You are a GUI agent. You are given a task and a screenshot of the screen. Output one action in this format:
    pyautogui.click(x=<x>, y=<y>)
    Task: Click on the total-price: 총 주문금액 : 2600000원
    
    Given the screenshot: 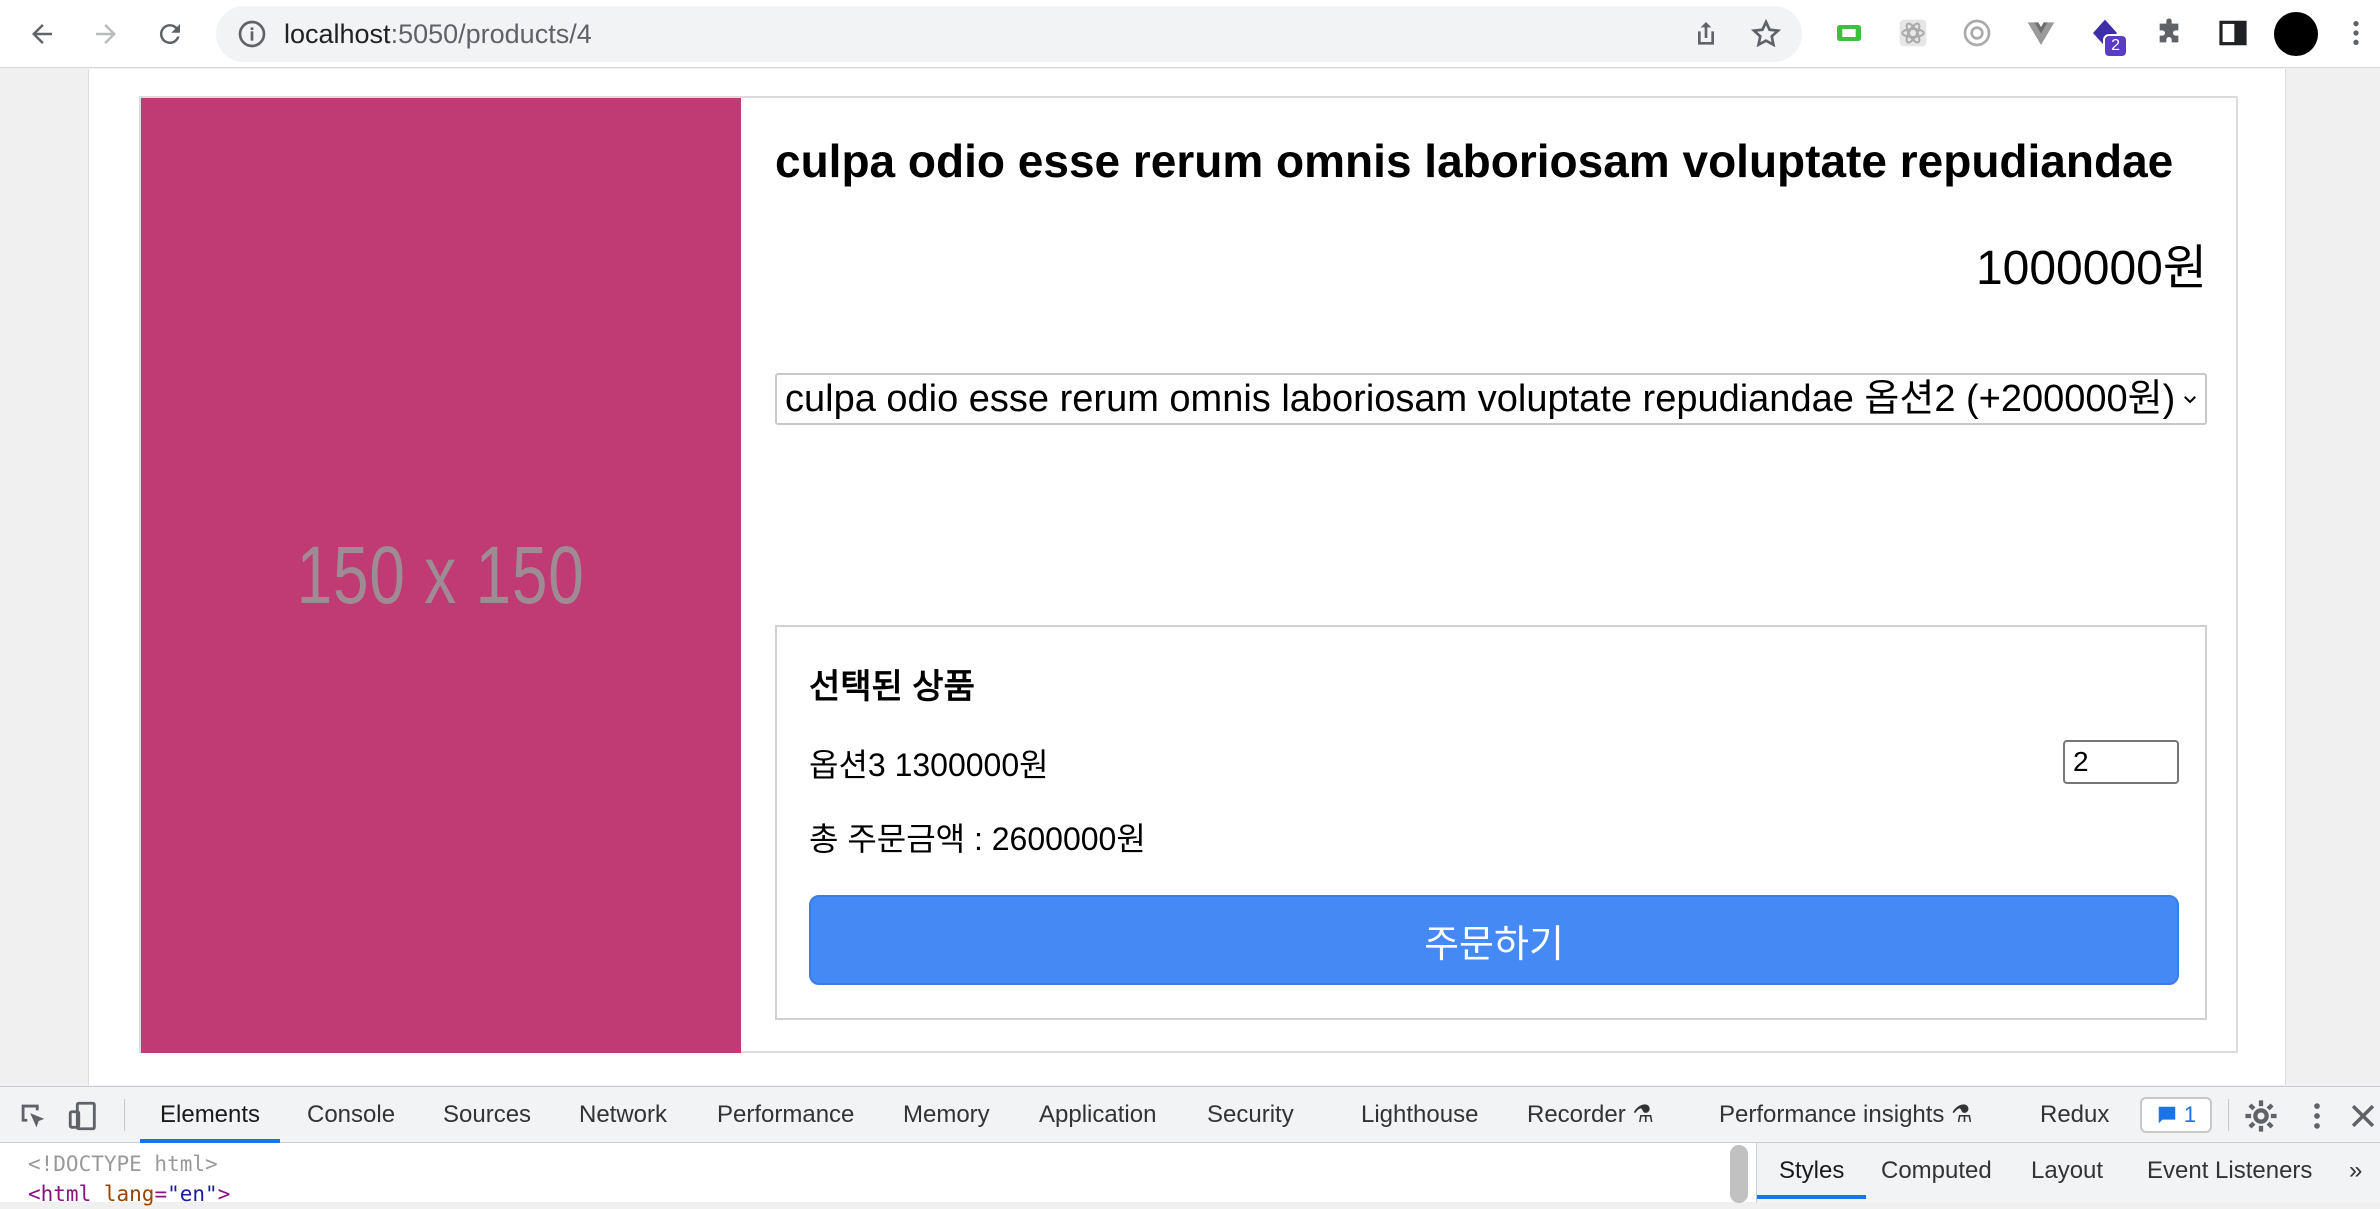 What is the action you would take?
    pyautogui.click(x=977, y=839)
    